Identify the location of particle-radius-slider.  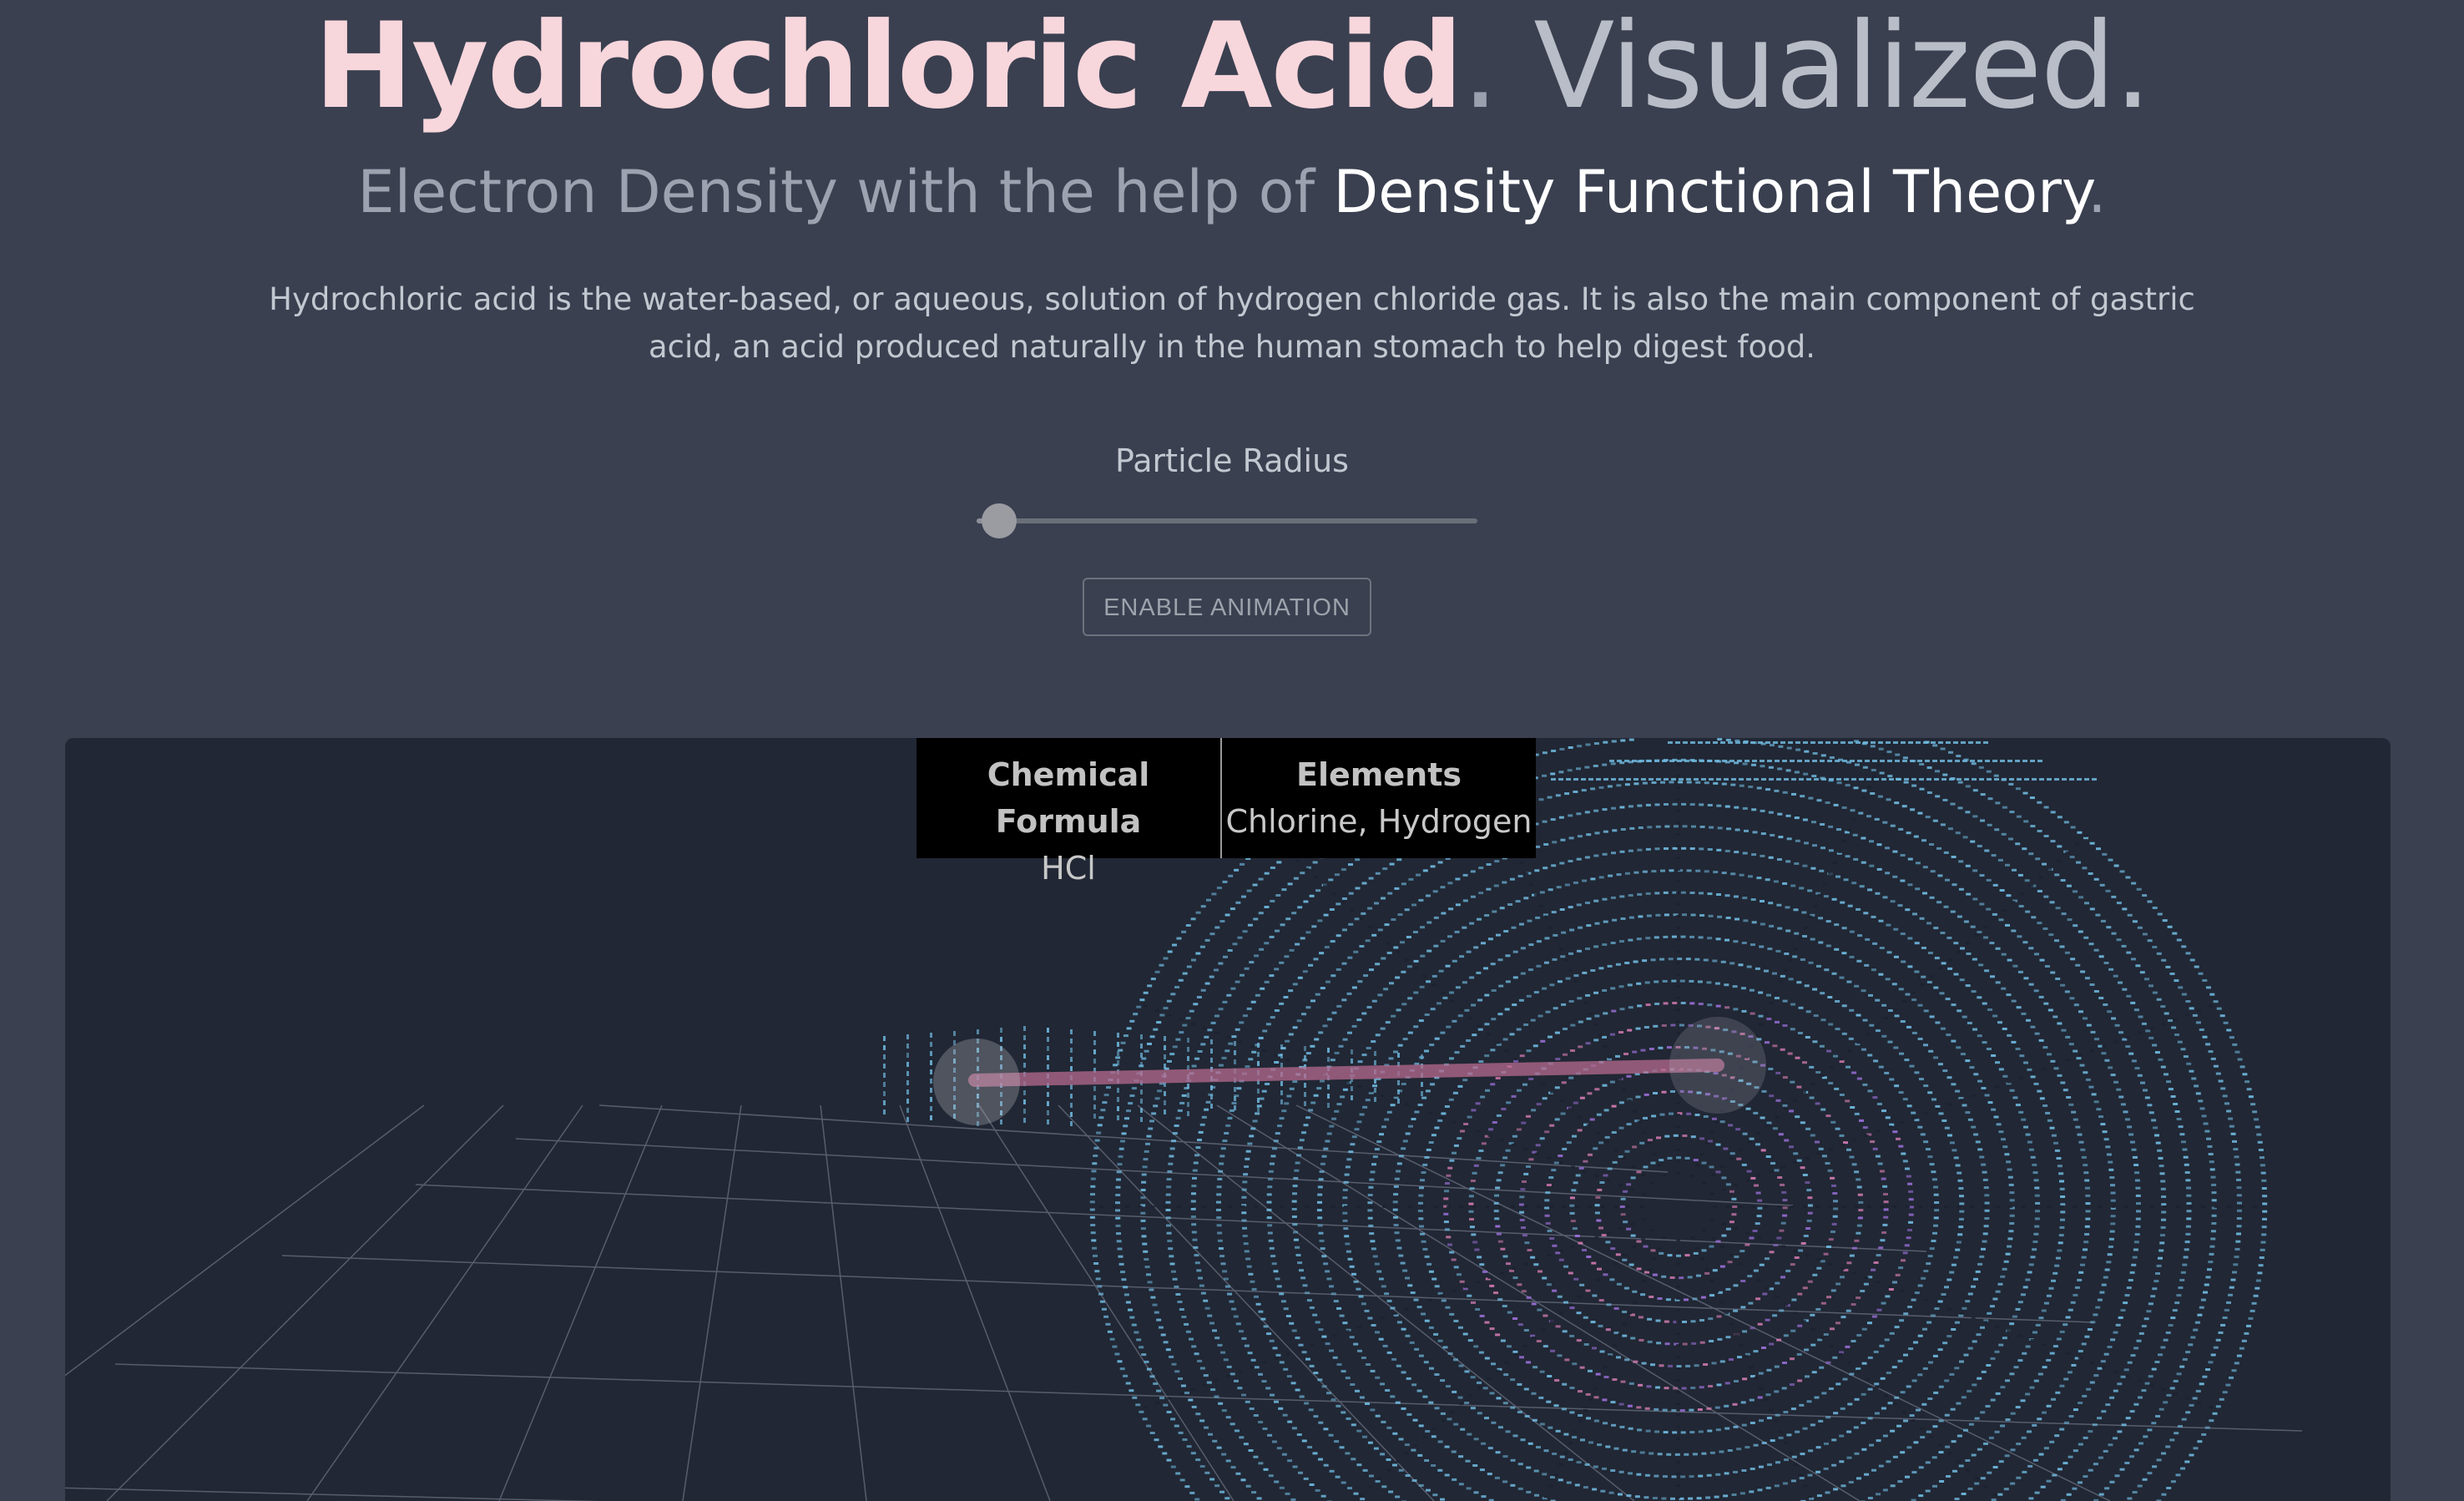
(1227, 520).